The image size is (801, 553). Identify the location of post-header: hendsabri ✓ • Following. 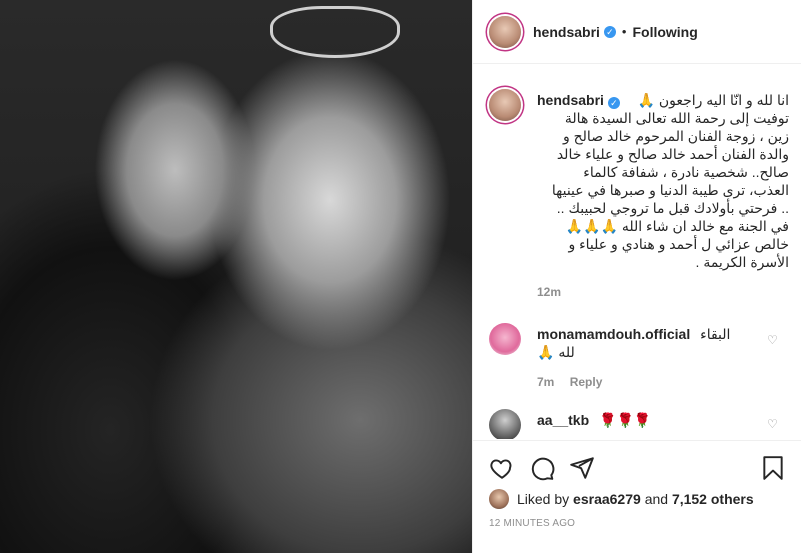
(637, 32).